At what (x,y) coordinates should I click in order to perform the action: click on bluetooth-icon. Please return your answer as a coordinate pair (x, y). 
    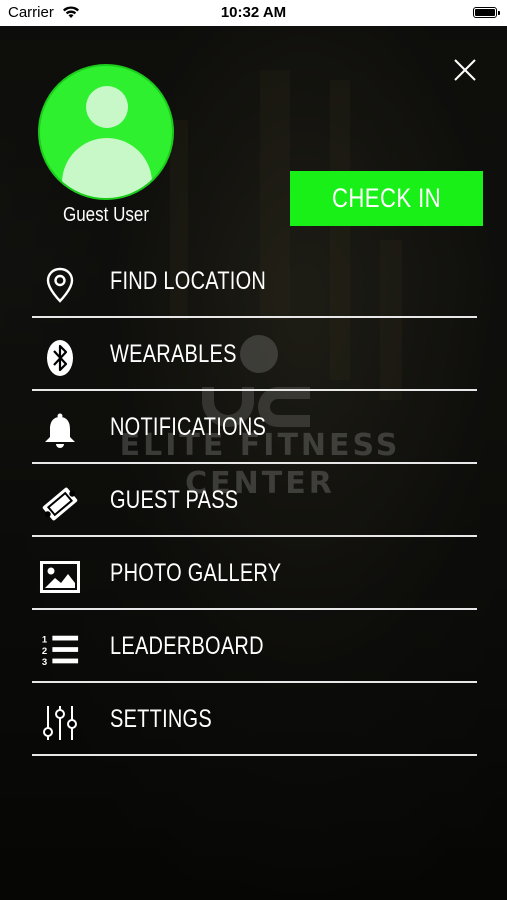
    Looking at the image, I should click on (60, 358).